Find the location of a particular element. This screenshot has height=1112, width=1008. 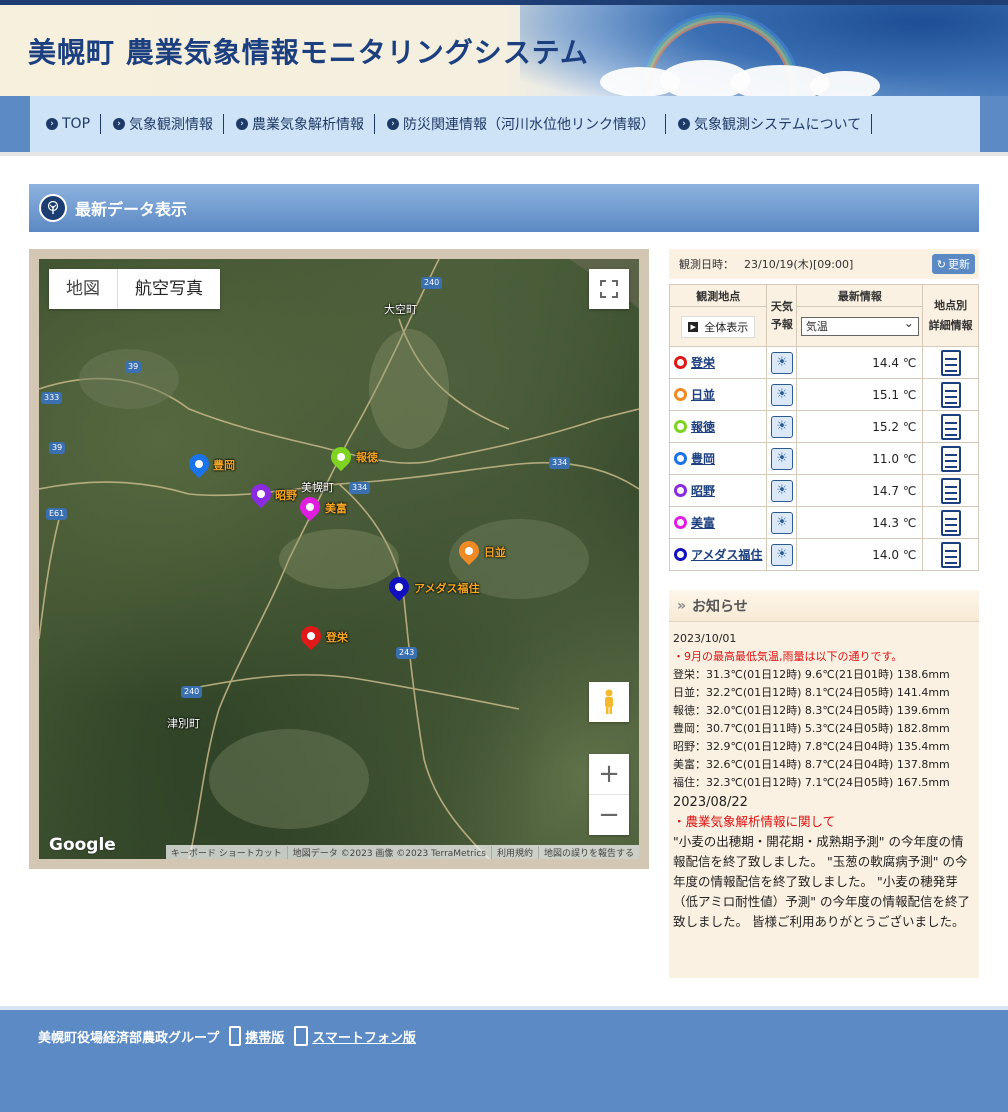

station-link: アメダス福住 is located at coordinates (726, 554).